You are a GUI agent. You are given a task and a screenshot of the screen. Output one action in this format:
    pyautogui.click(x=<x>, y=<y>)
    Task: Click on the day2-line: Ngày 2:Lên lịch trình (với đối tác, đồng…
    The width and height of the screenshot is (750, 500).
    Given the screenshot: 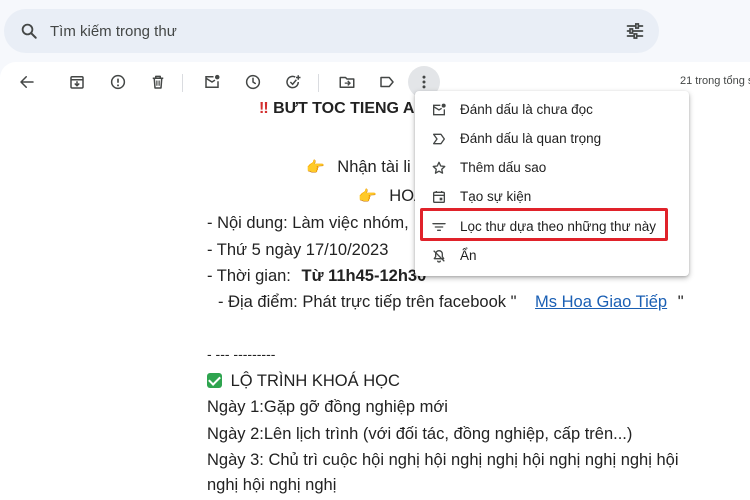 What is the action you would take?
    pyautogui.click(x=420, y=434)
    